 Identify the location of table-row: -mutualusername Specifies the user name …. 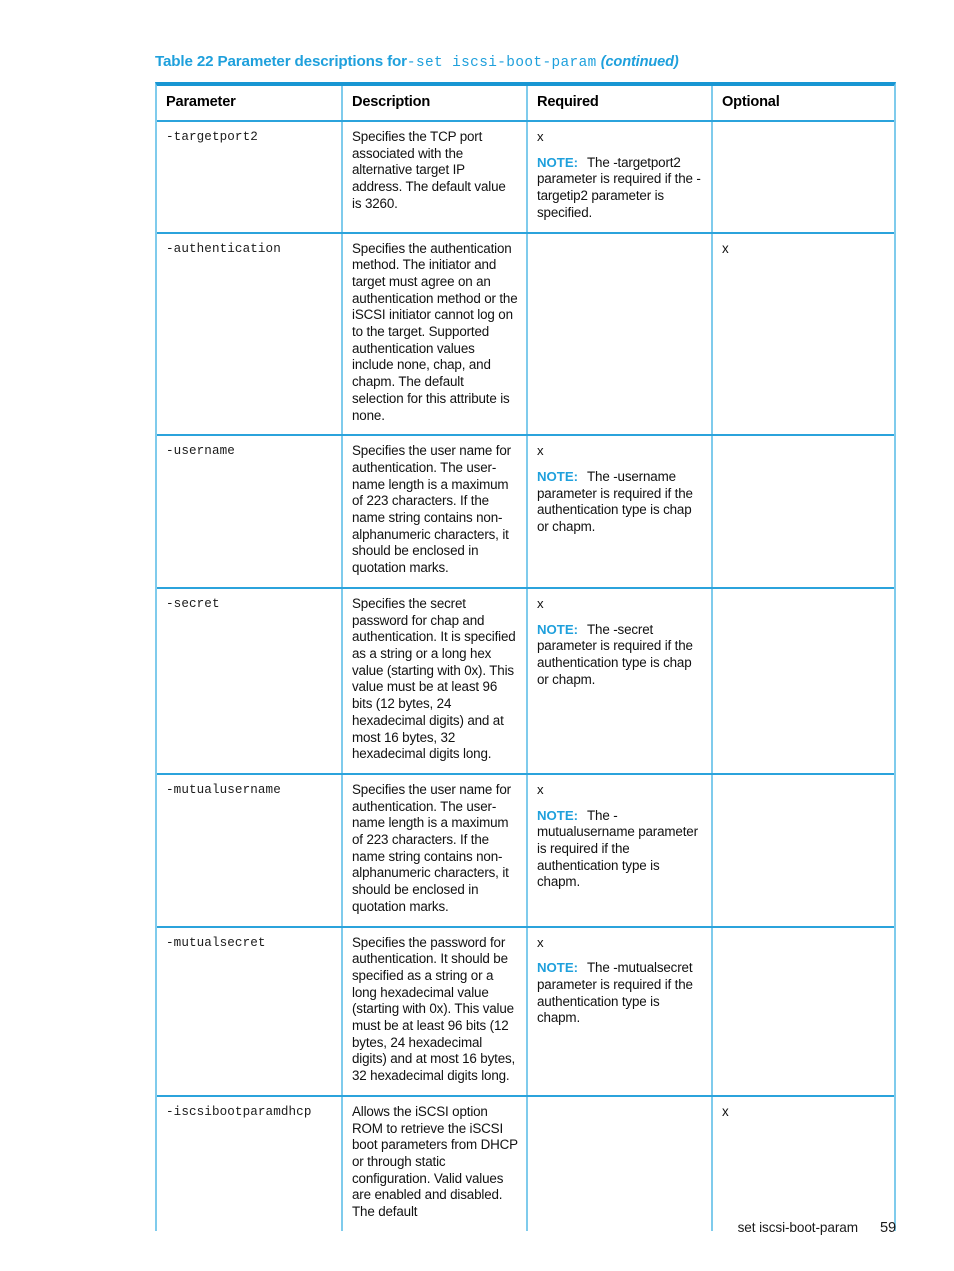
(525, 850).